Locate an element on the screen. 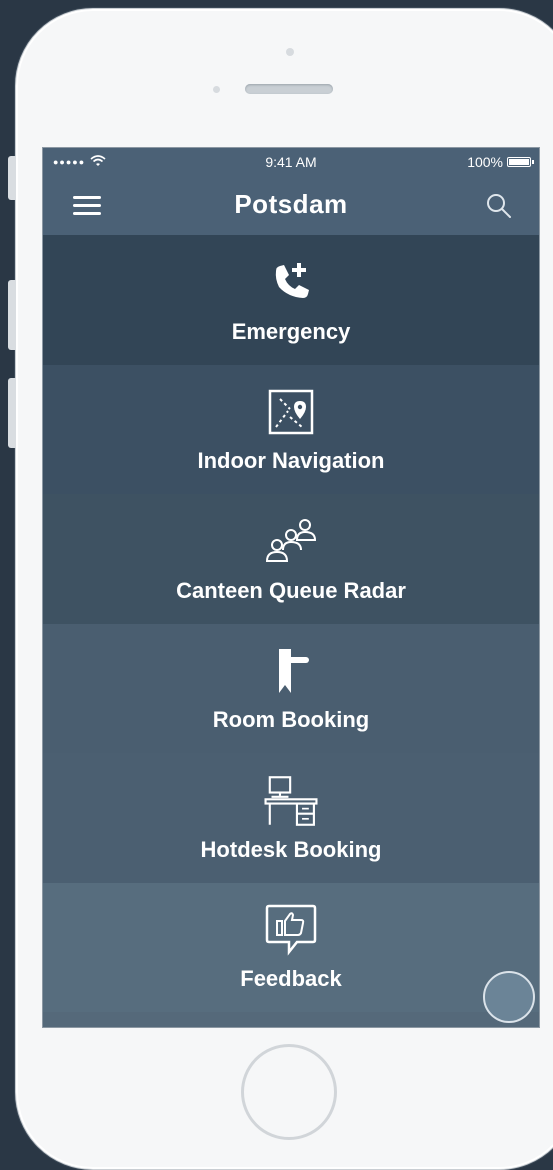 The width and height of the screenshot is (553, 1170). volume-down-button is located at coordinates (12, 413).